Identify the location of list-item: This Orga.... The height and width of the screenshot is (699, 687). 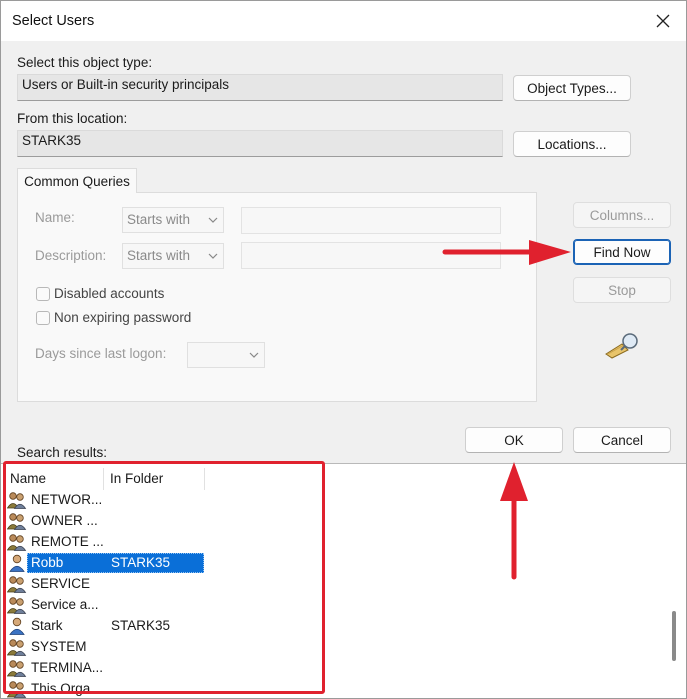
(130, 688).